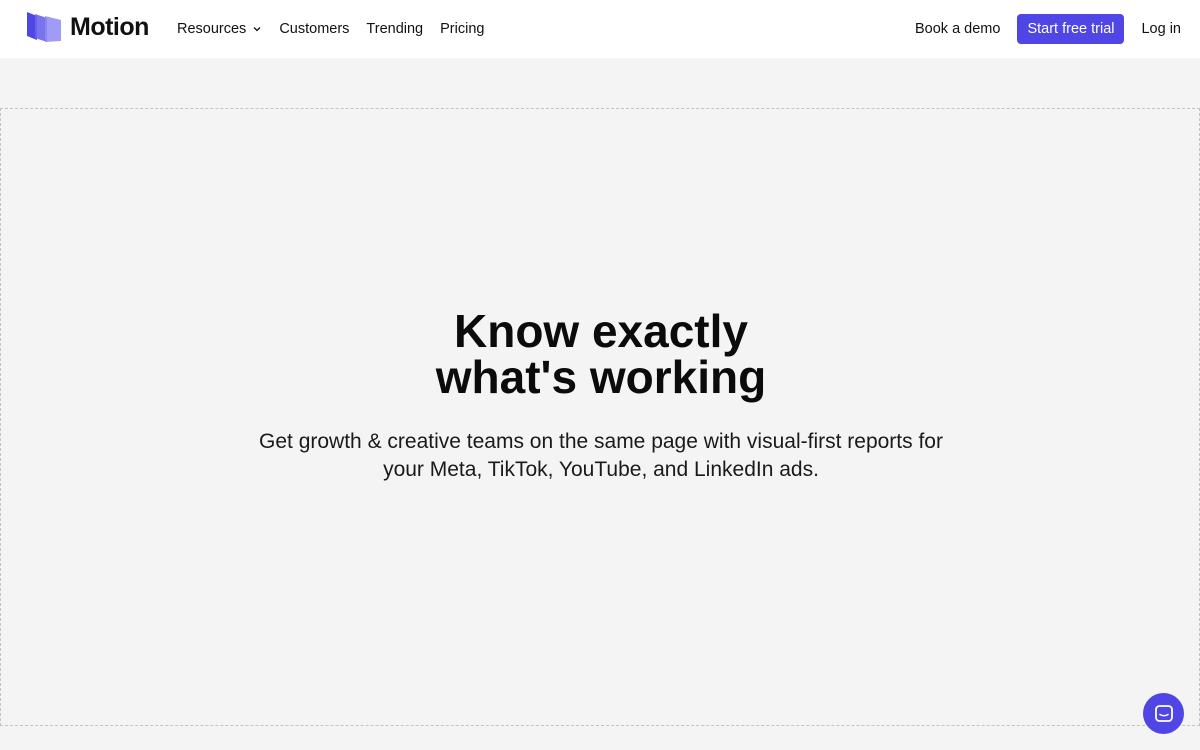 The height and width of the screenshot is (750, 1200). What do you see at coordinates (462, 29) in the screenshot?
I see `nav-pricing: Pricing` at bounding box center [462, 29].